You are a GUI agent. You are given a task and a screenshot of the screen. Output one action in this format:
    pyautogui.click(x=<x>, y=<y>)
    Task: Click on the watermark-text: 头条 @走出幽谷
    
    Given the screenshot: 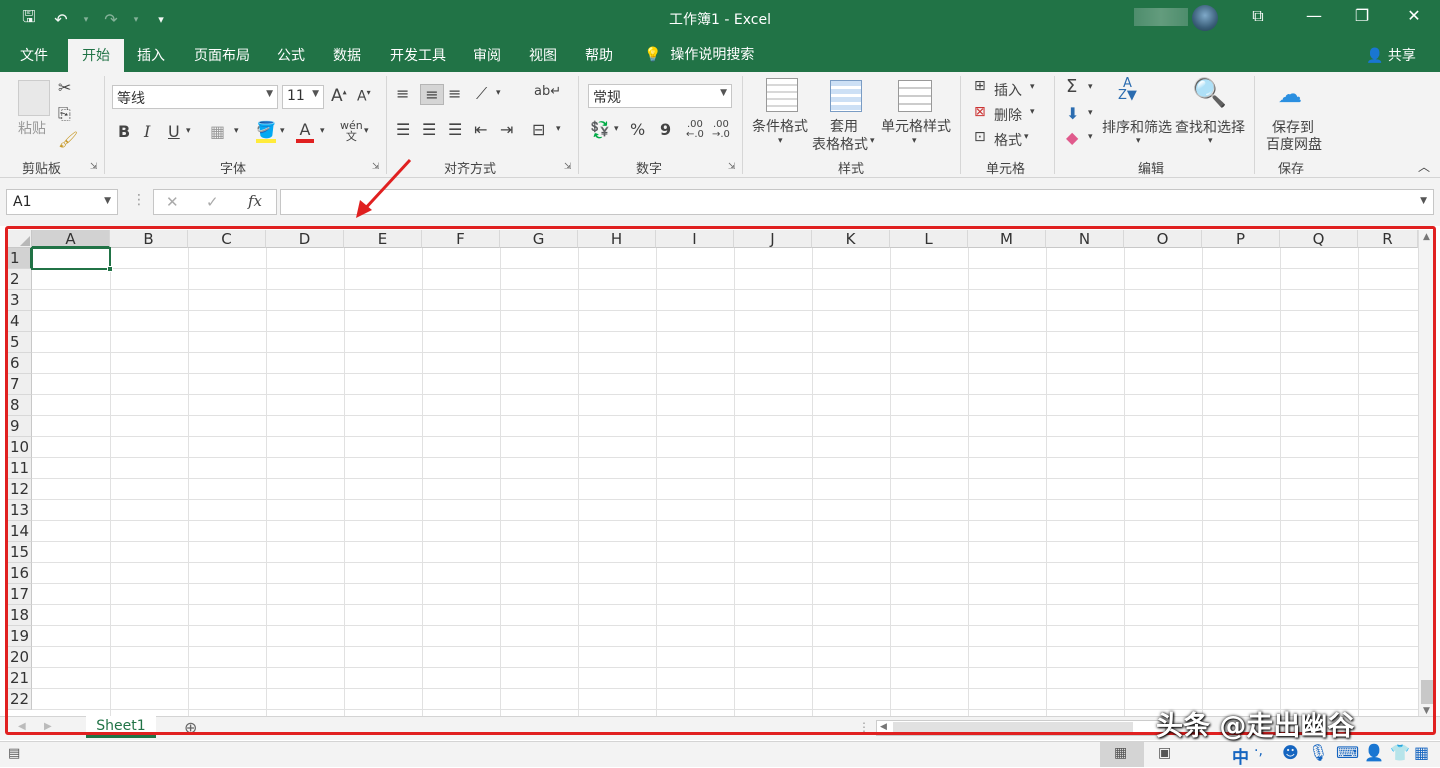 What is the action you would take?
    pyautogui.click(x=1255, y=726)
    